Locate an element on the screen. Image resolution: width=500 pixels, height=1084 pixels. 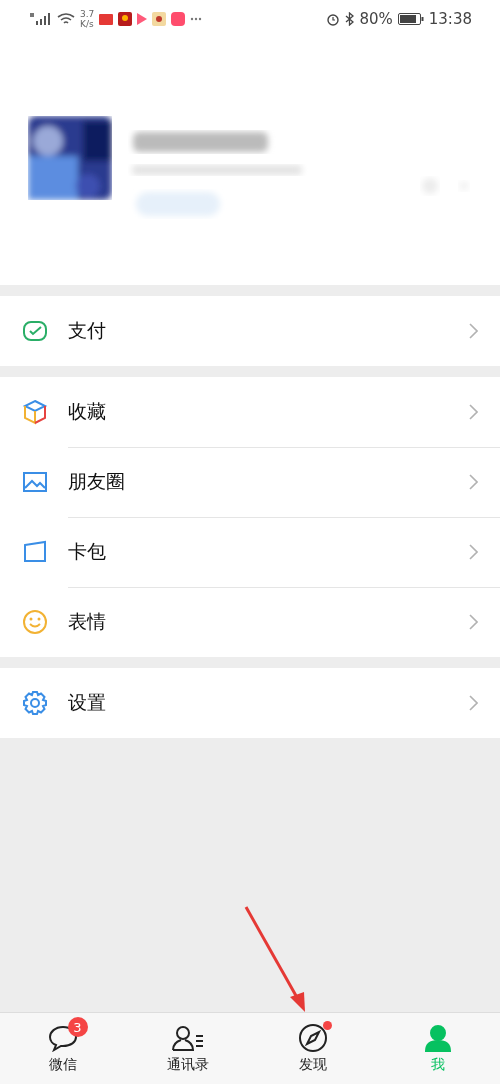
menu-label: 支付 is located at coordinates (87, 330).